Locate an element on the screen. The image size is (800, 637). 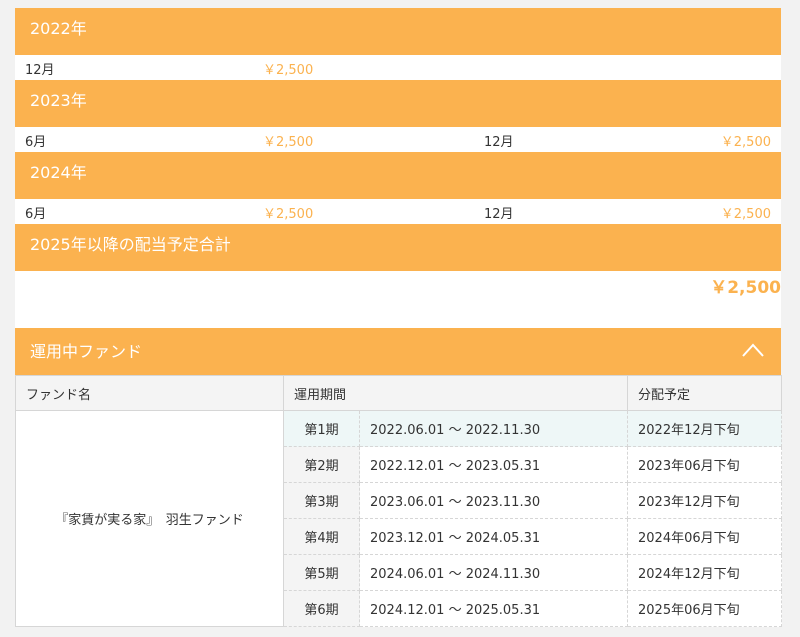
range-cell: 2022.12.01 〜 2023.05.31 is located at coordinates (493, 464).